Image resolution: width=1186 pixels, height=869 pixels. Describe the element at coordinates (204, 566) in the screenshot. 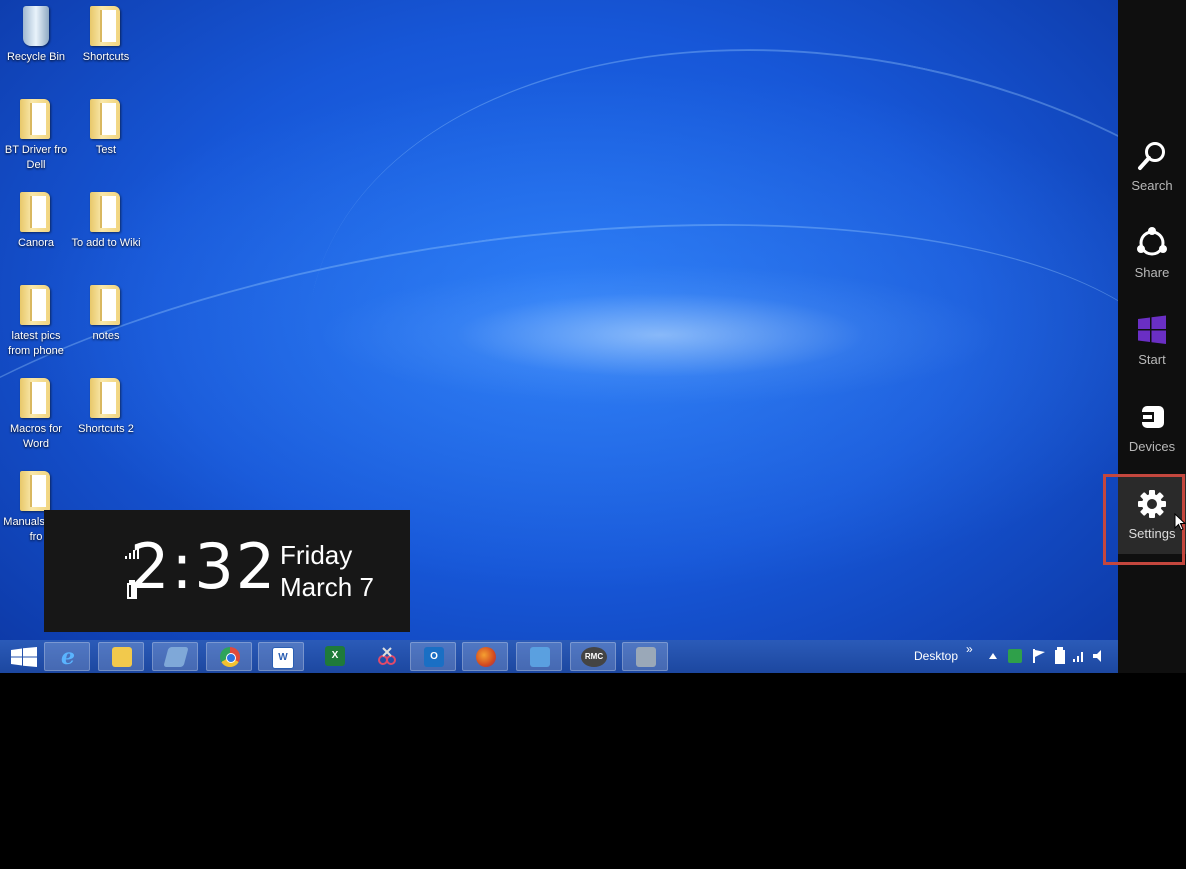

I see `clock-time: 2:32` at that location.